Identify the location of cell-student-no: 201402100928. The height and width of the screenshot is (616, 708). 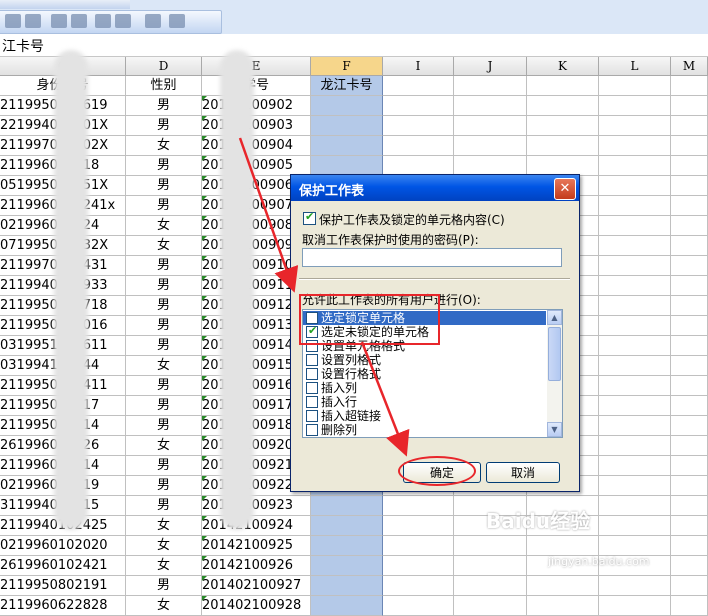
(256, 606).